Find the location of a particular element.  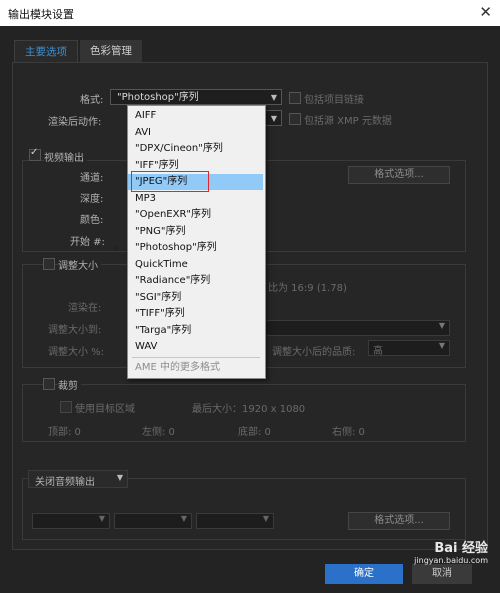

menu-item-openexr: "OpenEXR"序列 is located at coordinates (195, 215).